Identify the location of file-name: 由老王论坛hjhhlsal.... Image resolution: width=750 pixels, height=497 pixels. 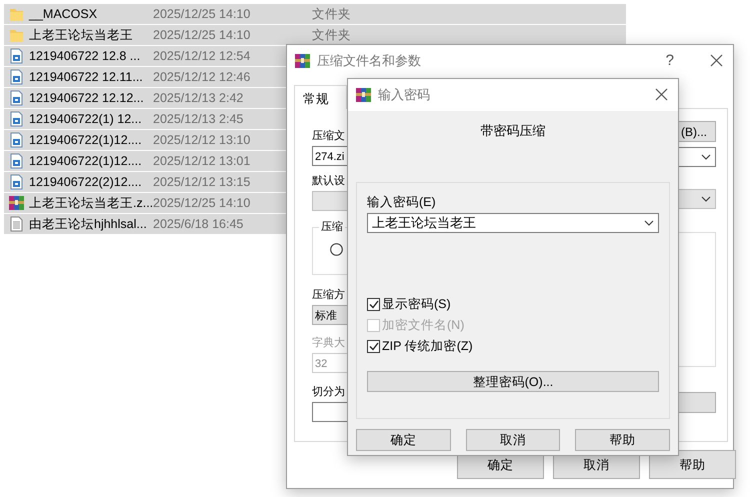
(88, 224).